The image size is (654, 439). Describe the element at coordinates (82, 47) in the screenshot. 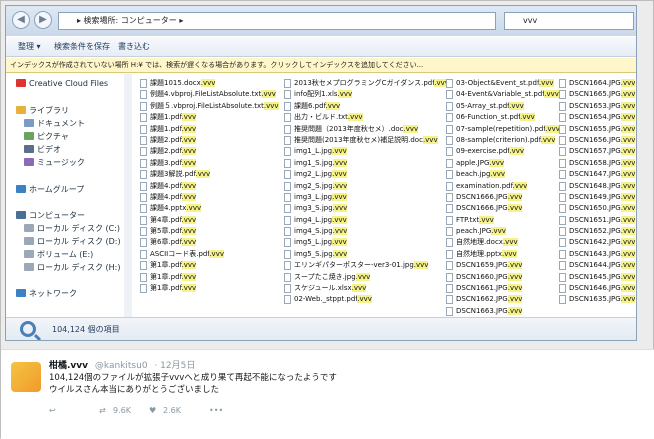

I see `save-search-button: 検索条件を保存` at that location.